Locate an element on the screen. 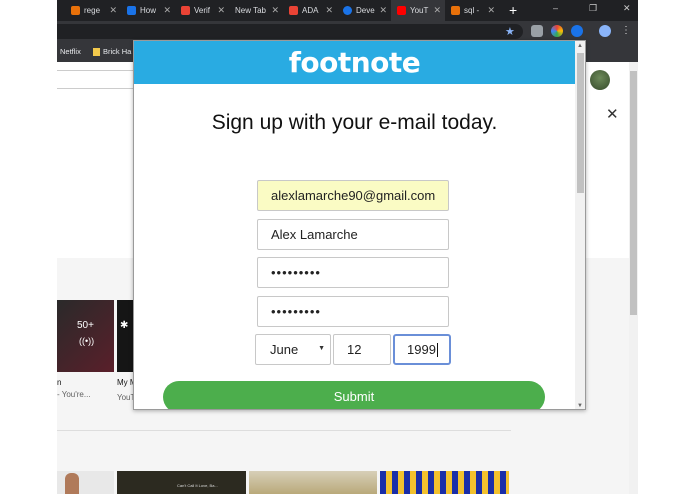  profile-icon is located at coordinates (605, 31).